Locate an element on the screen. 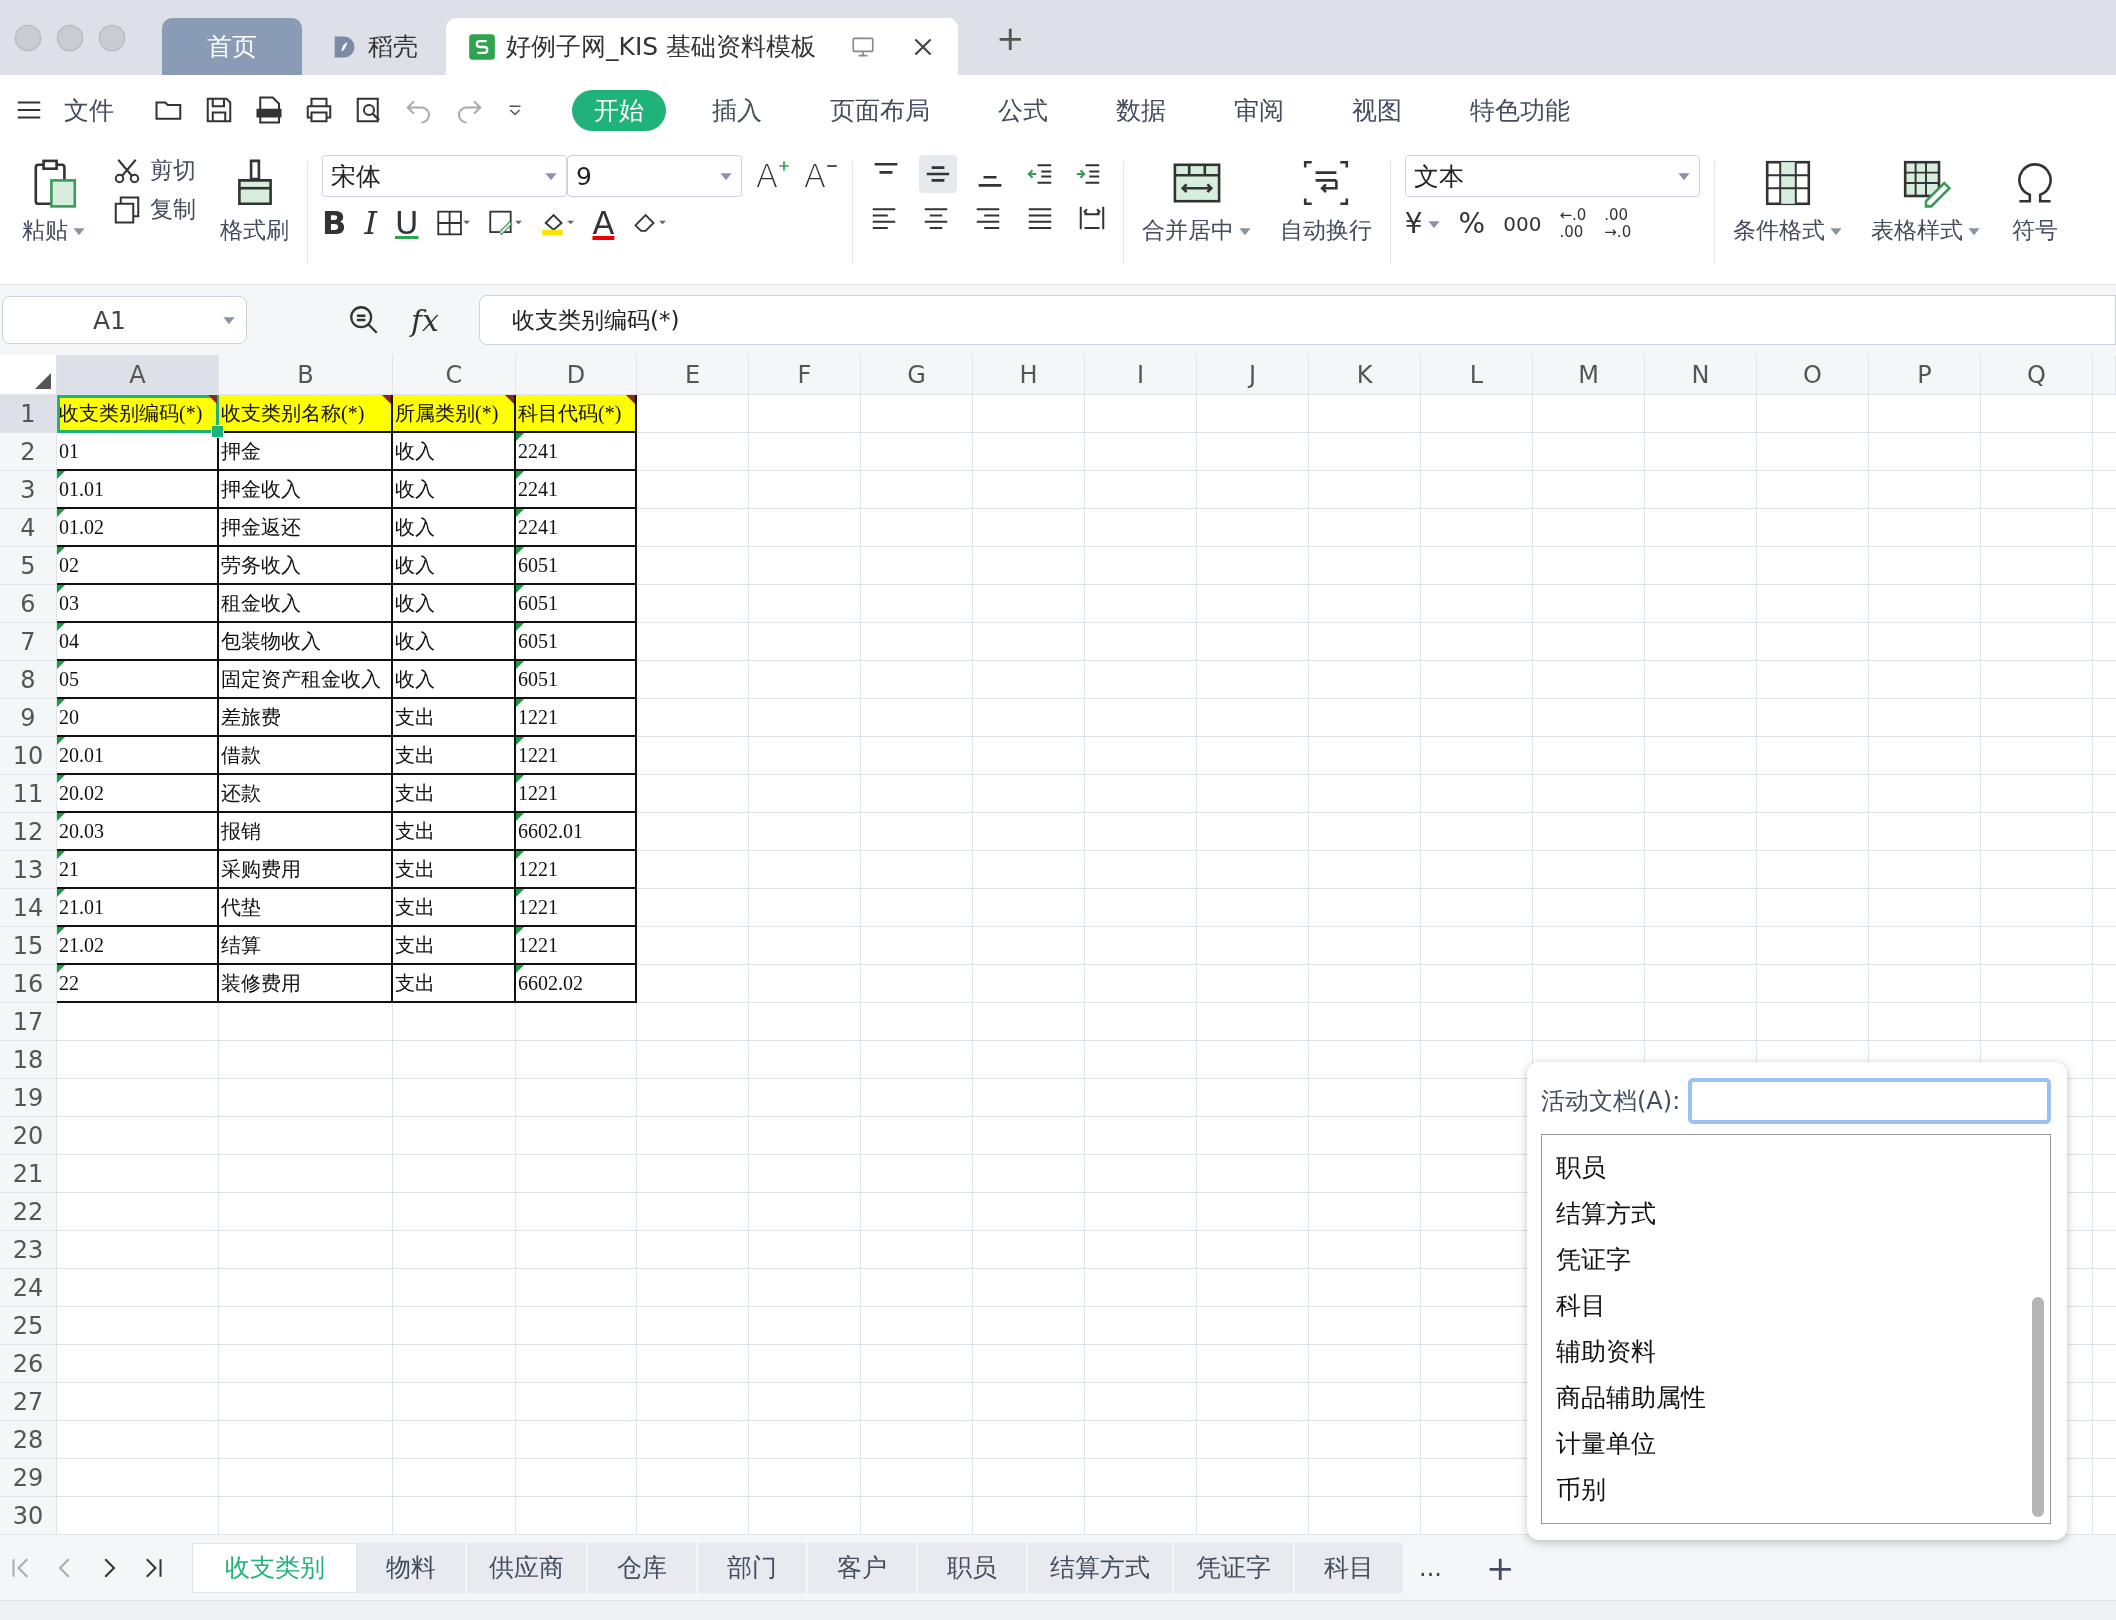 This screenshot has width=2116, height=1620. document-tab: 稻壳 is located at coordinates (374, 46).